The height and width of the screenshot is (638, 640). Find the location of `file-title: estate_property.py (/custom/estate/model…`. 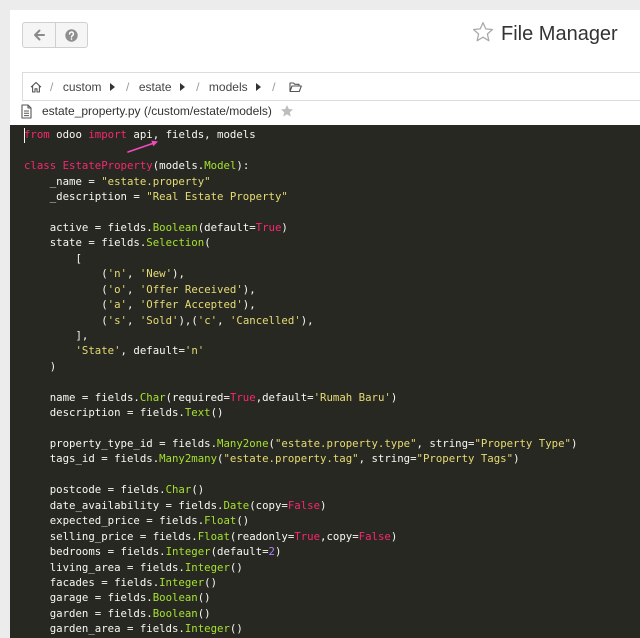

file-title: estate_property.py (/custom/estate/model… is located at coordinates (157, 111).